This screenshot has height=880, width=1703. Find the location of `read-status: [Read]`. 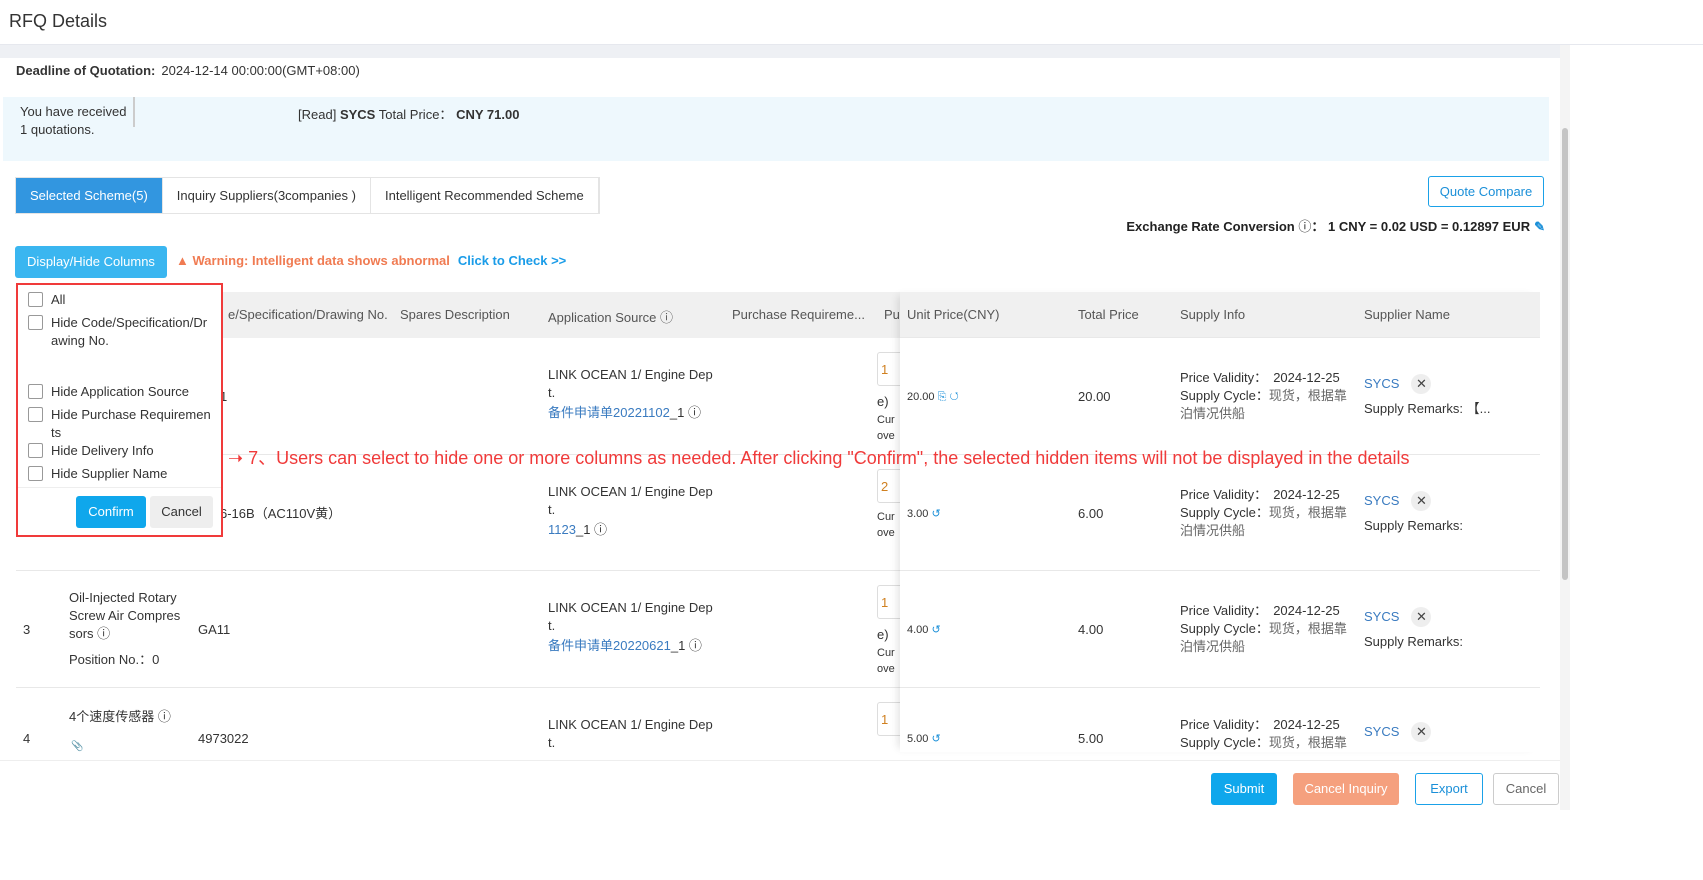

read-status: [Read] is located at coordinates (317, 114).